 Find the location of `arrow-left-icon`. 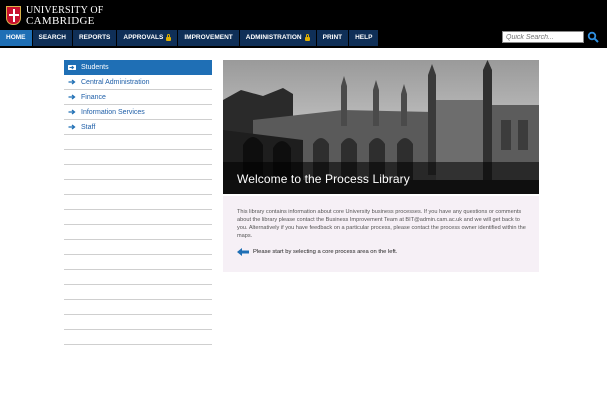

arrow-left-icon is located at coordinates (243, 252).